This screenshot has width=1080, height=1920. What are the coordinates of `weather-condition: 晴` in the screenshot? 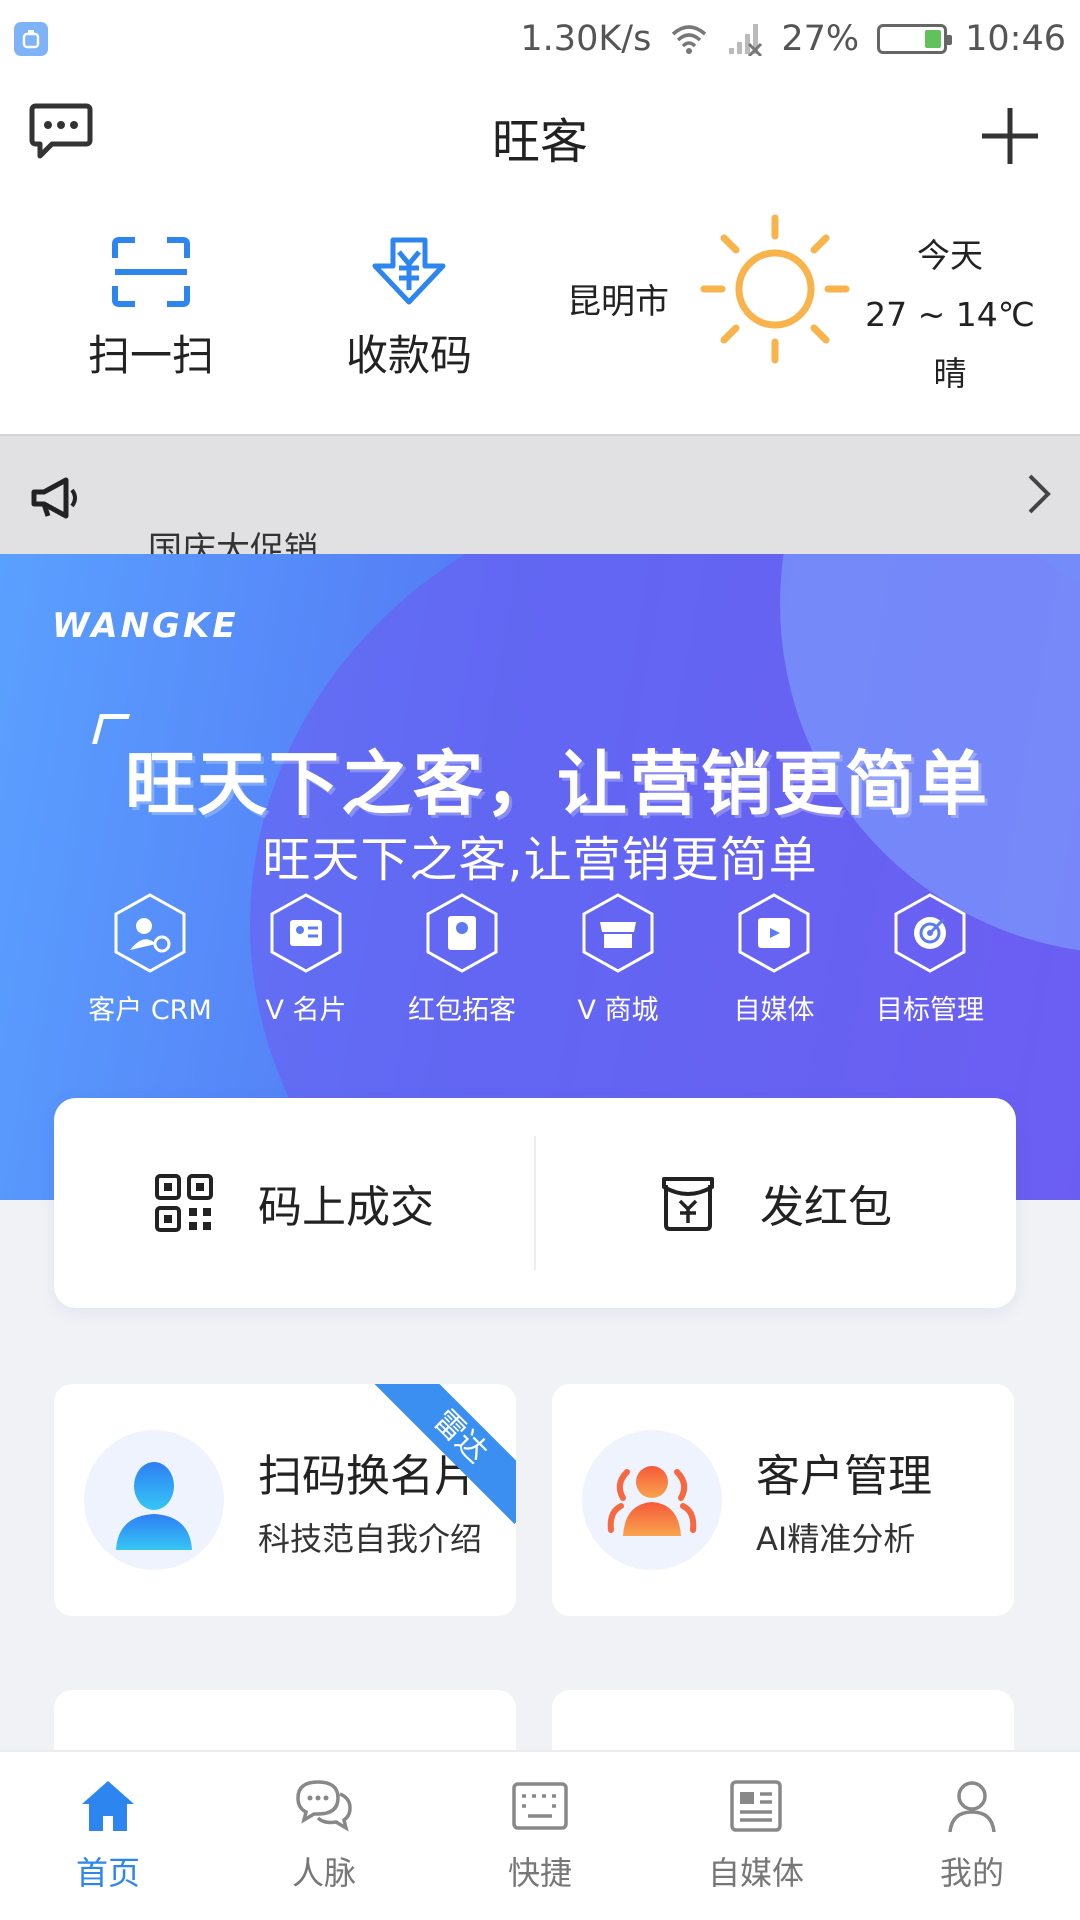 It's located at (950, 373).